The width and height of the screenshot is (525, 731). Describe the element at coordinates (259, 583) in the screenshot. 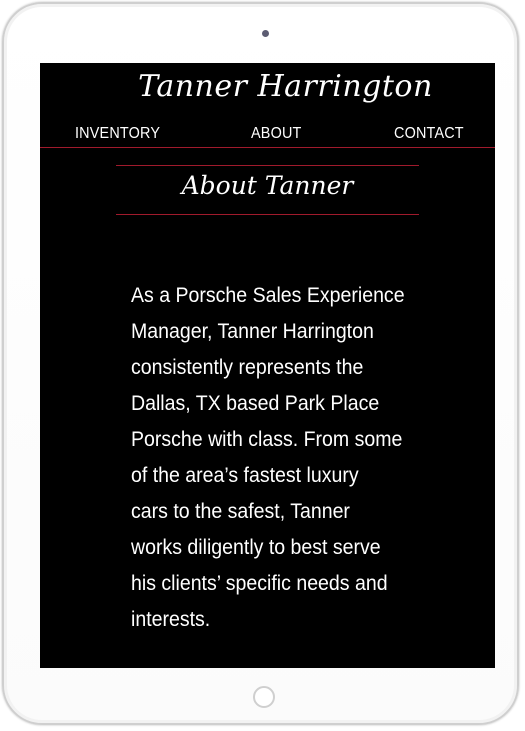

I see `about-line: his clients’ specific needs and` at that location.